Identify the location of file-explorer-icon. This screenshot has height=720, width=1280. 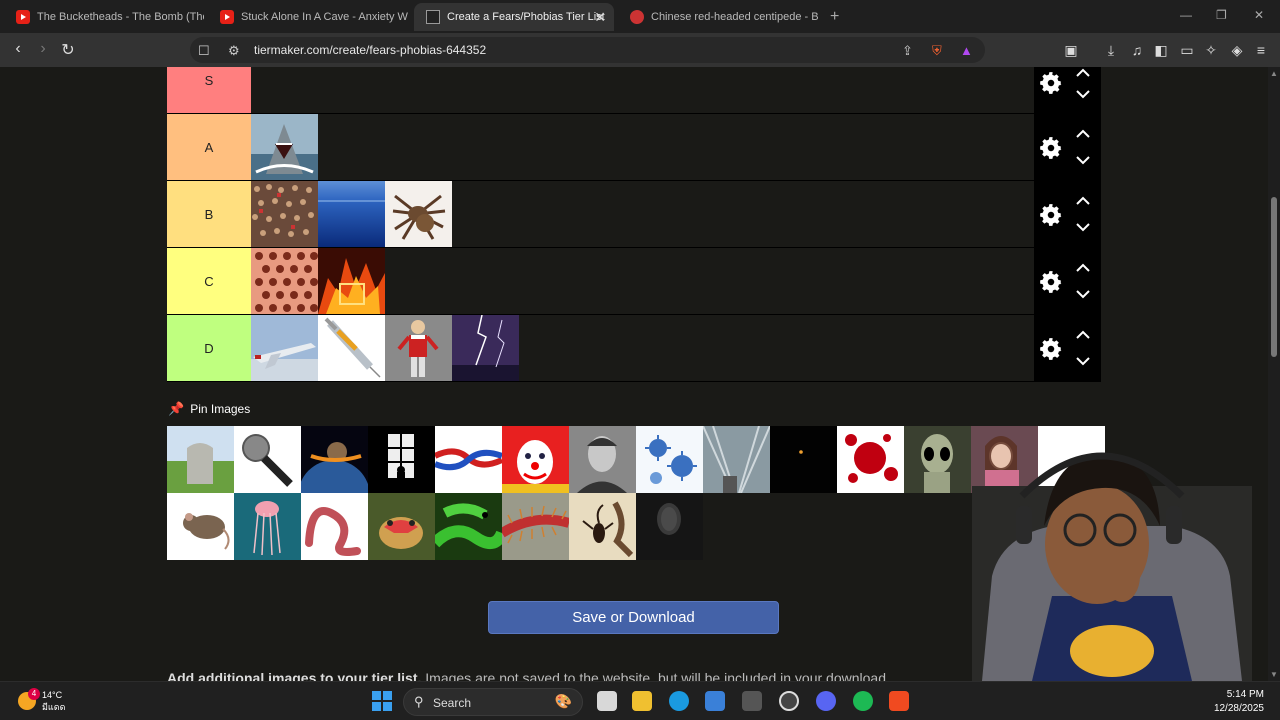
(642, 701).